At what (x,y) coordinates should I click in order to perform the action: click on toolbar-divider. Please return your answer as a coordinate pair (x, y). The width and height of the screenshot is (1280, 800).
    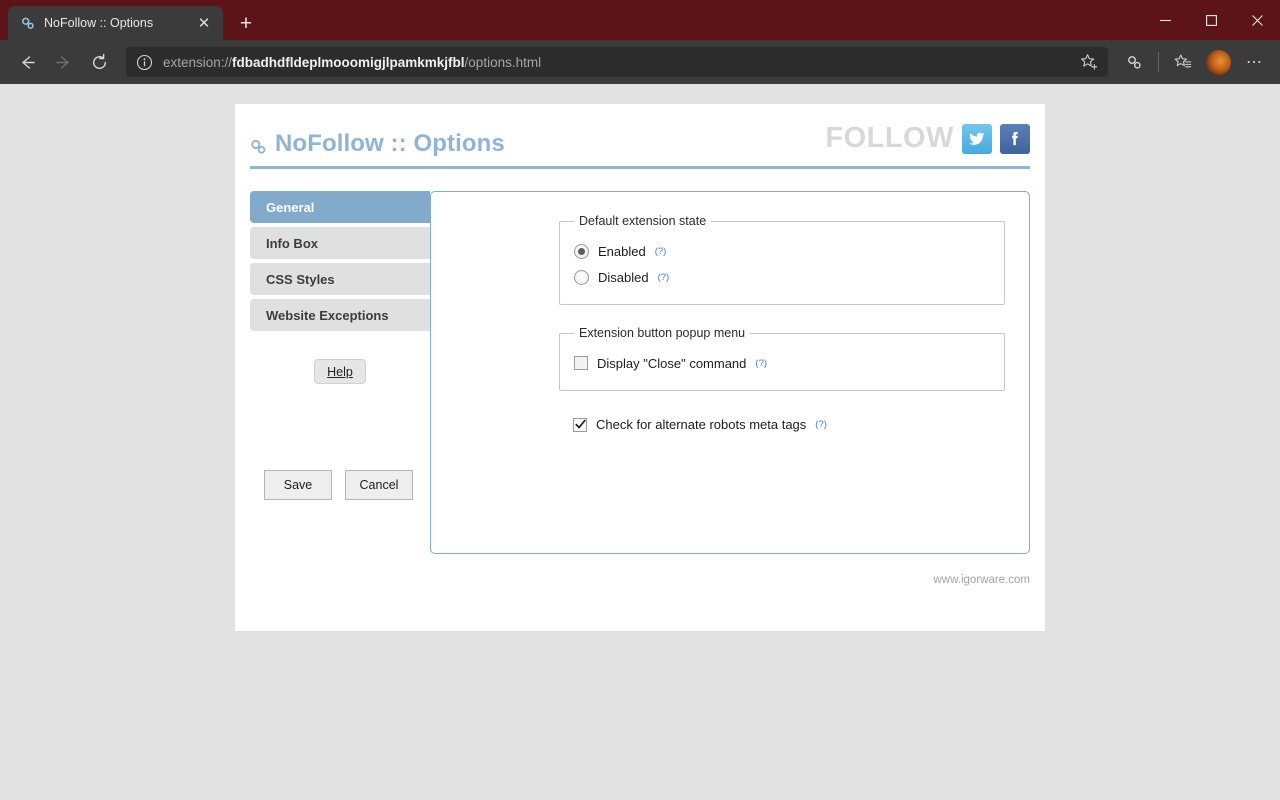
    Looking at the image, I should click on (1158, 62).